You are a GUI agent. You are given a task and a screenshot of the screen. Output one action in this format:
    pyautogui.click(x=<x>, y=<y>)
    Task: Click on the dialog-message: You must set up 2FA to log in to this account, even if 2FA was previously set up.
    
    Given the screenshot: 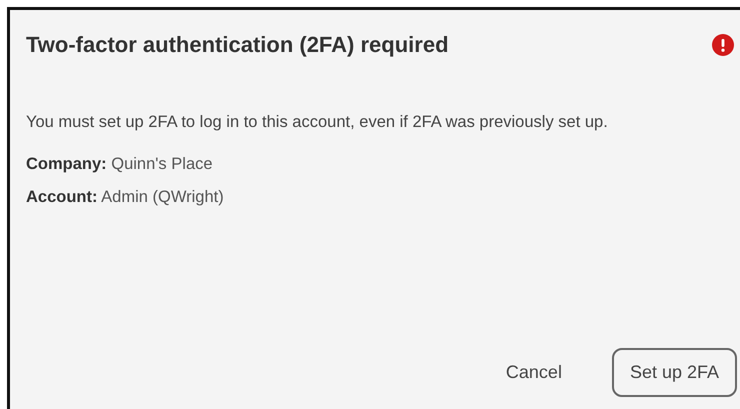 What is the action you would take?
    pyautogui.click(x=317, y=122)
    